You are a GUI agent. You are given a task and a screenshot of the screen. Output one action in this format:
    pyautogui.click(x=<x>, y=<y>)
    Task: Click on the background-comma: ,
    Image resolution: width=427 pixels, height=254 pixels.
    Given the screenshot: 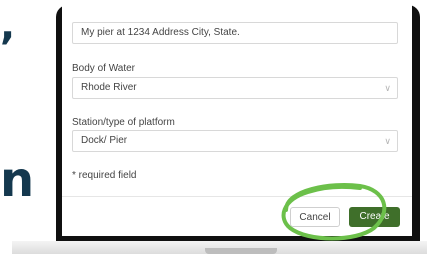 What is the action you would take?
    pyautogui.click(x=8, y=26)
    